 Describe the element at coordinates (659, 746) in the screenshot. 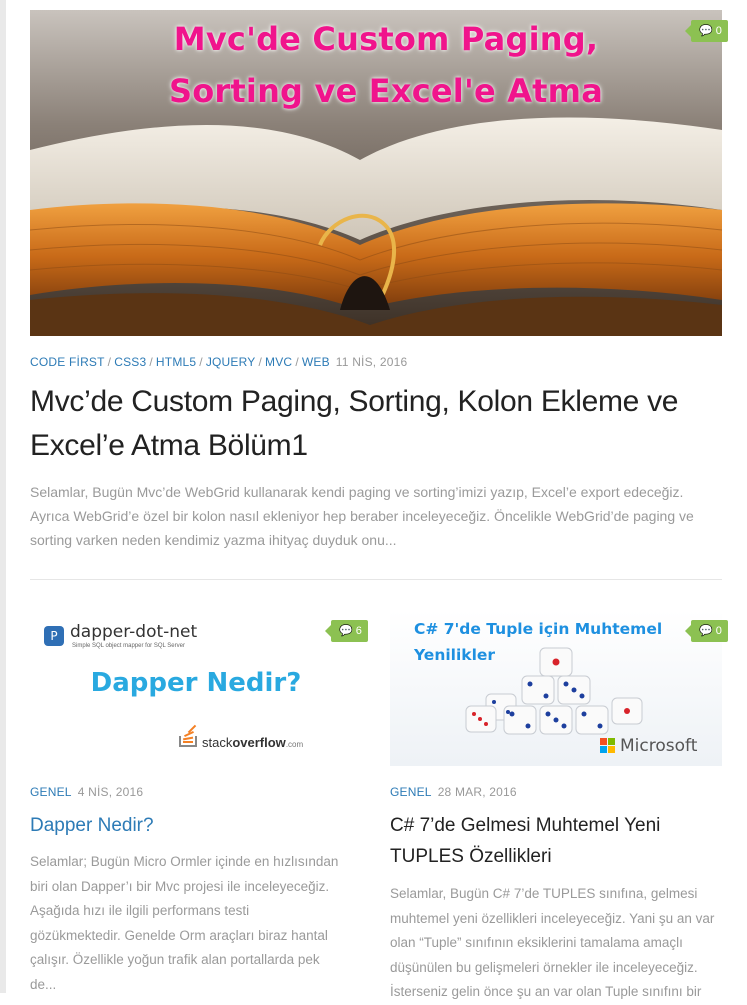

I see `microsoft-logo-text: Microsoft` at that location.